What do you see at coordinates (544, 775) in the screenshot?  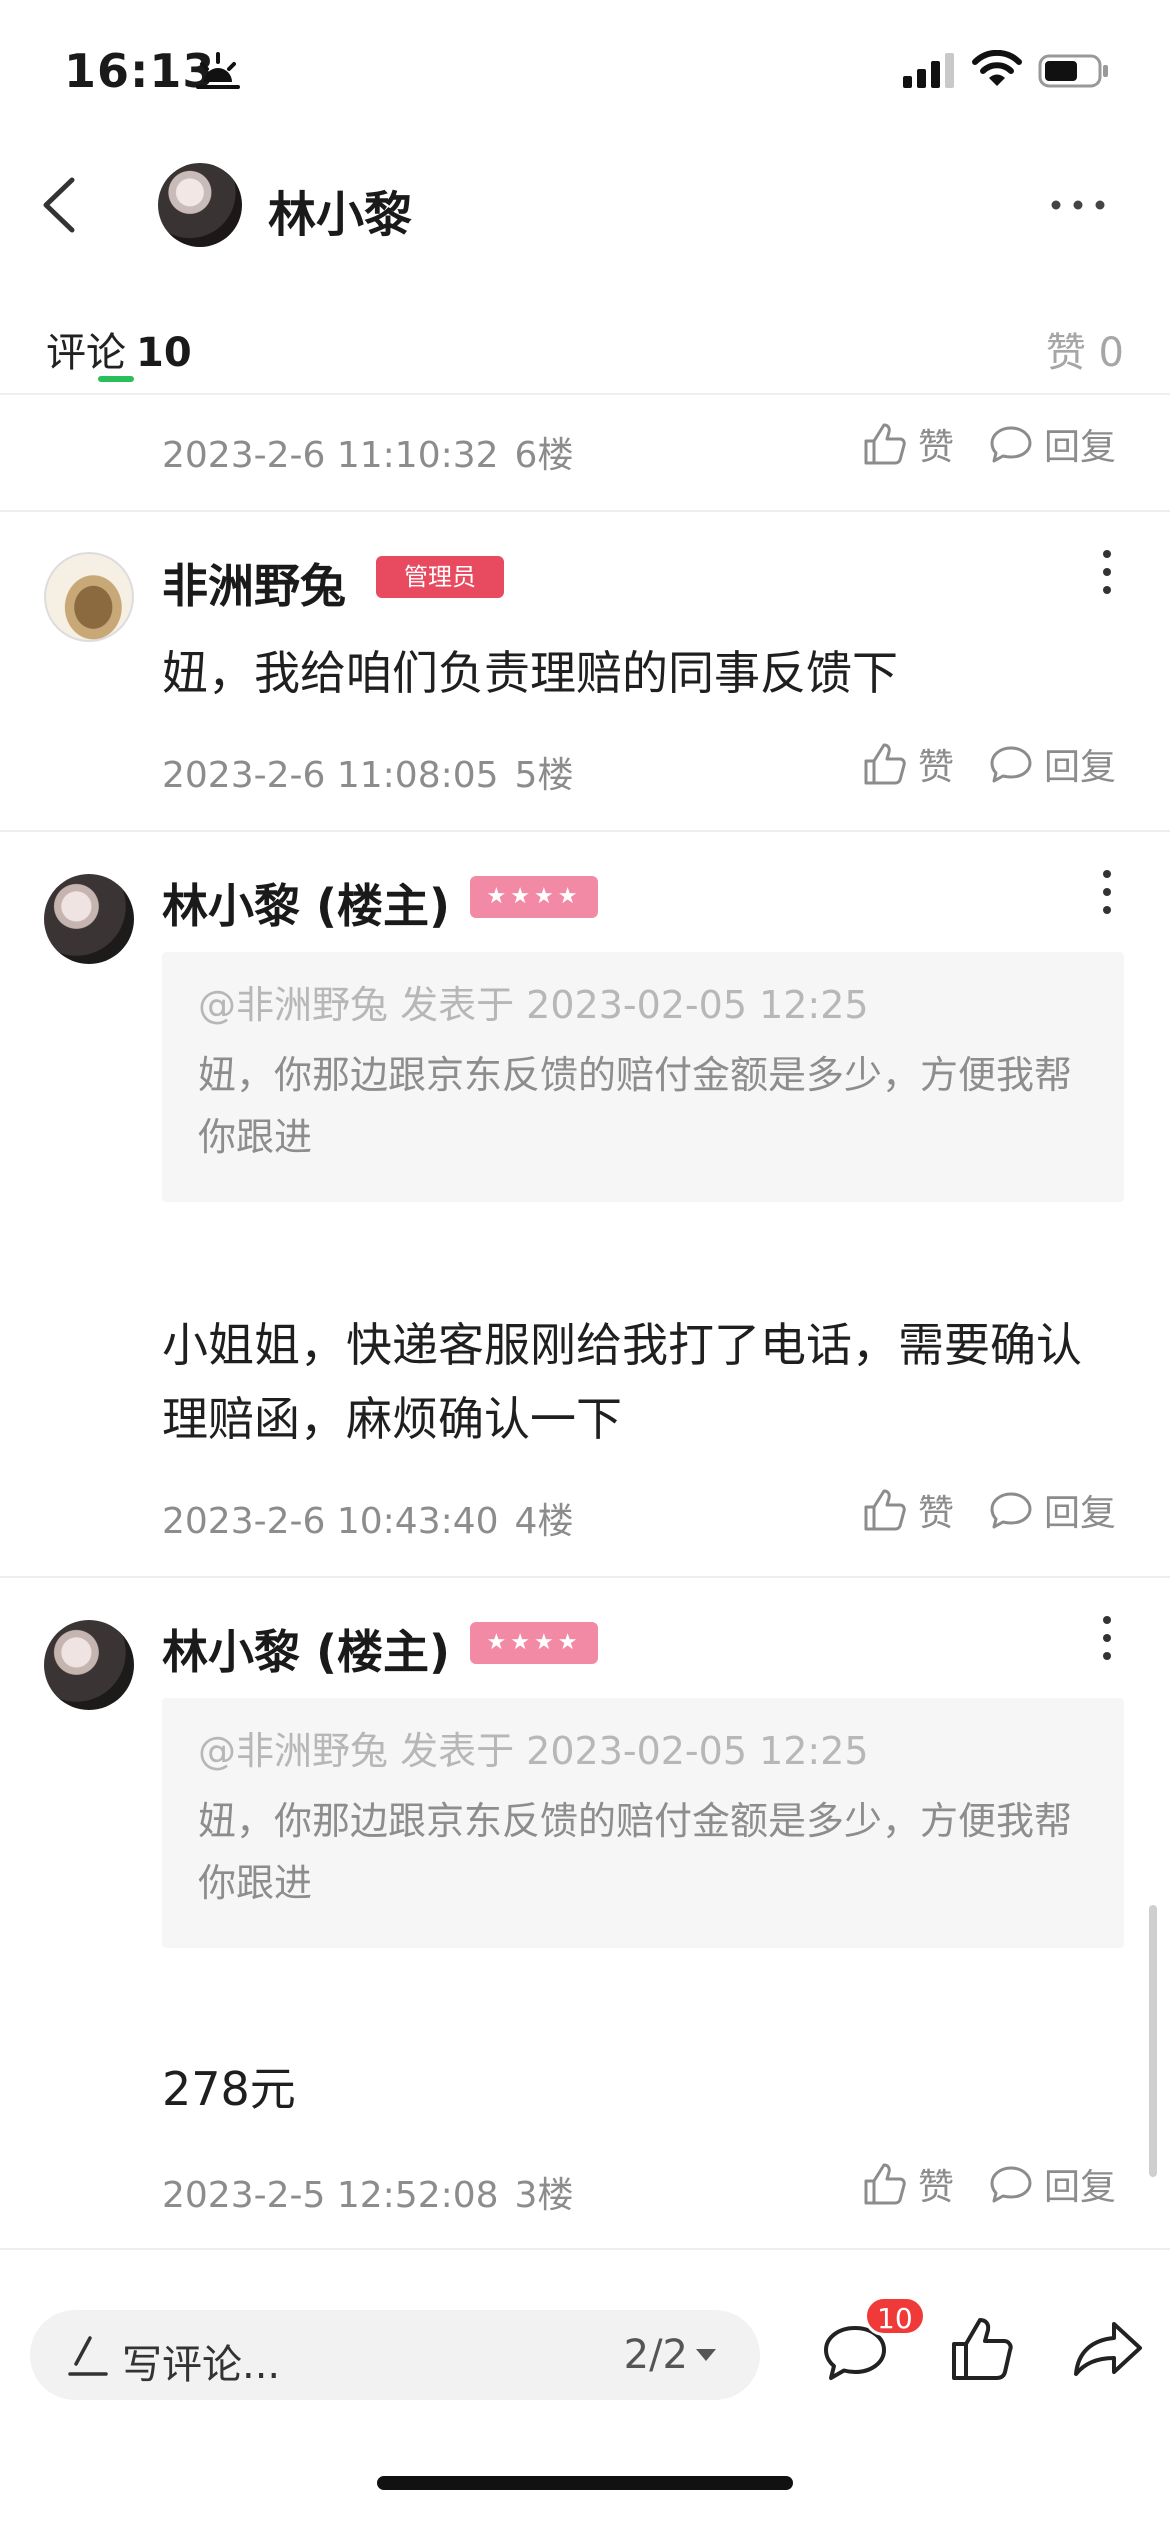 I see `comment-floor: 5楼` at bounding box center [544, 775].